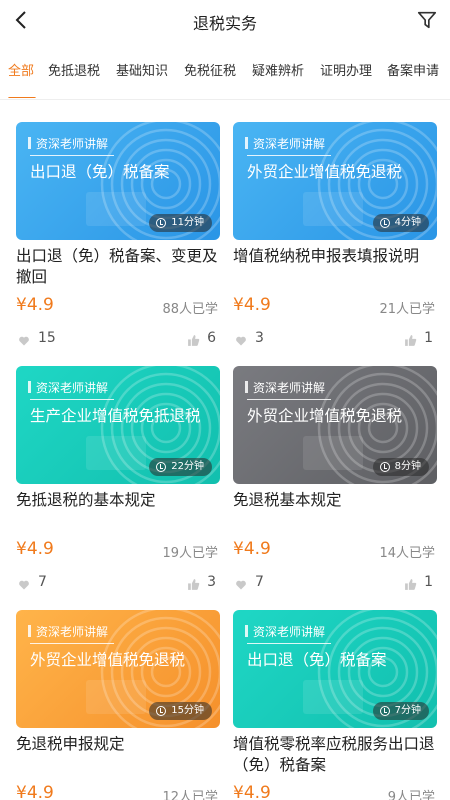 This screenshot has width=450, height=800. Describe the element at coordinates (211, 582) in the screenshot. I see `like-count: 3` at that location.